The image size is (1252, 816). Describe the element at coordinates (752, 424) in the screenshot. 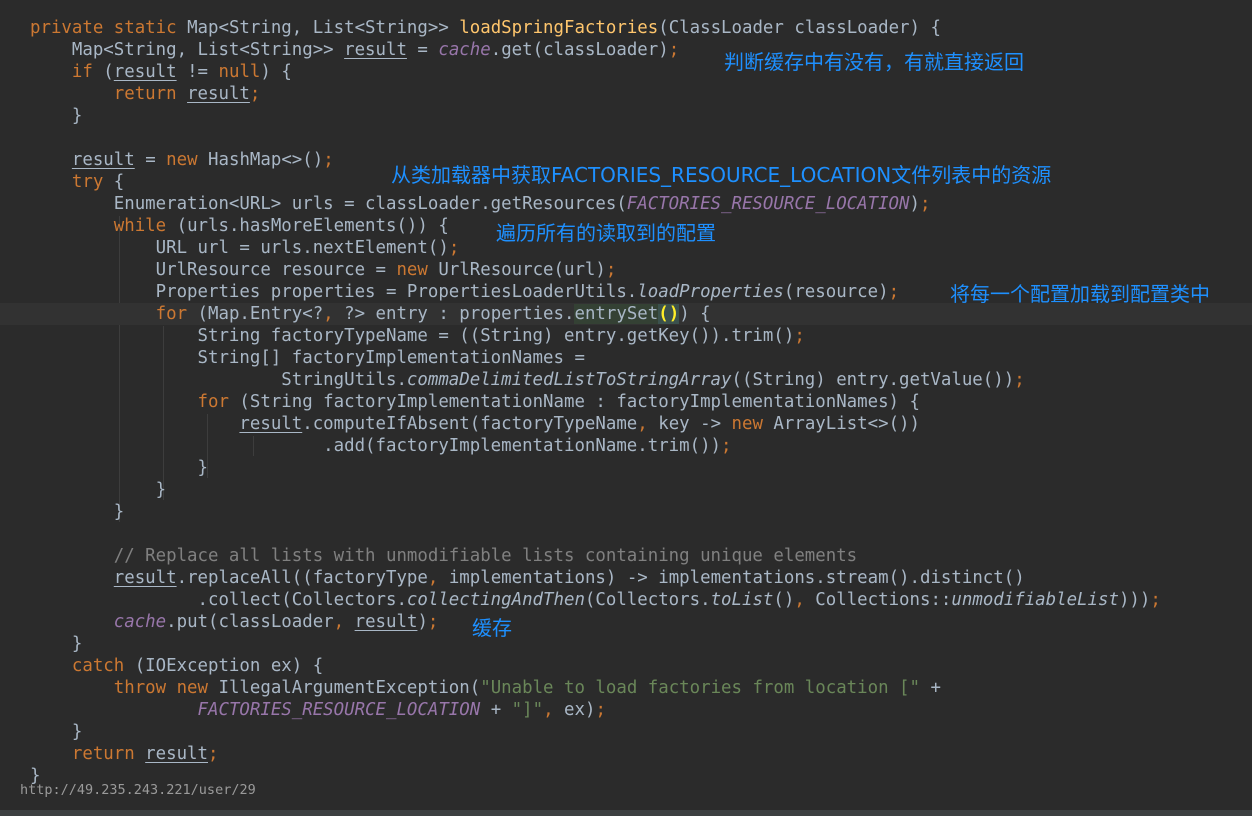

I see `code-token: new` at that location.